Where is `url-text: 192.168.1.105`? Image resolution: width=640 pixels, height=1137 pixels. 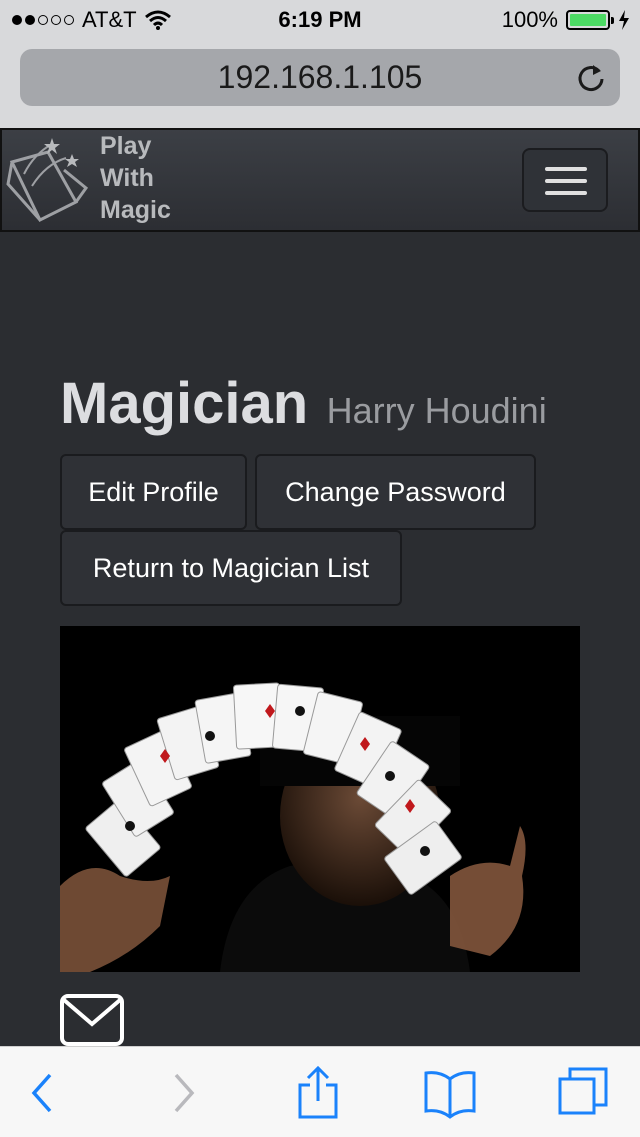
url-text: 192.168.1.105 is located at coordinates (320, 77).